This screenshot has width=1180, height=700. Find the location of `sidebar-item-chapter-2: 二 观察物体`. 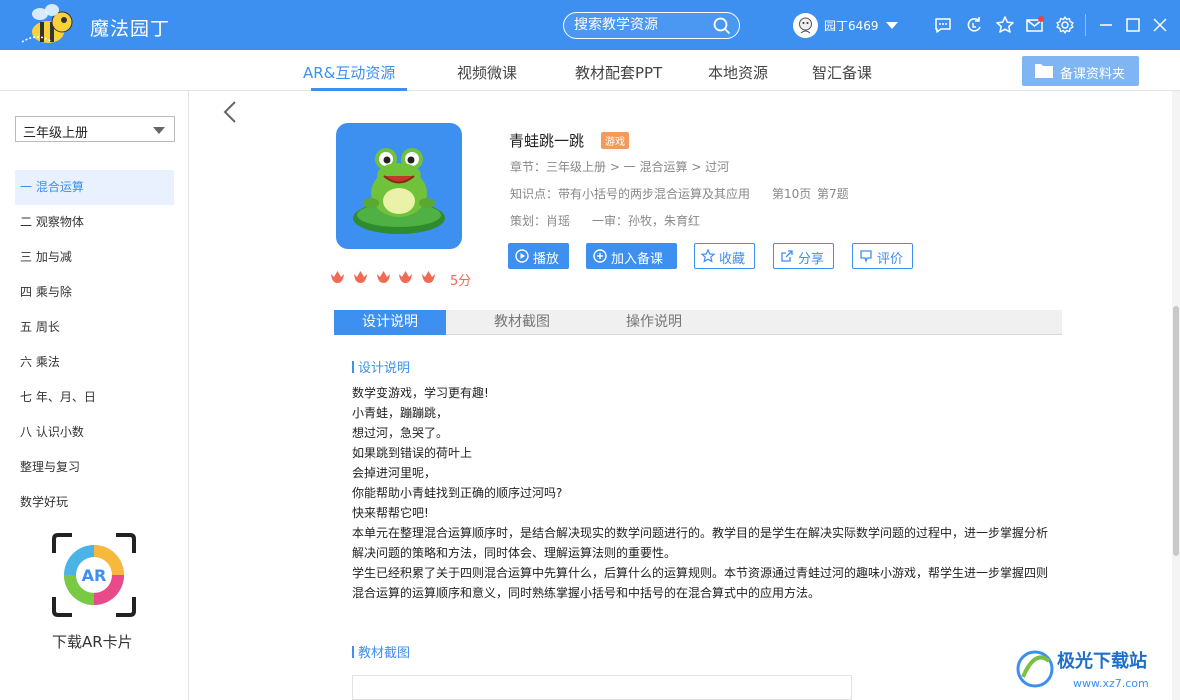

sidebar-item-chapter-2: 二 观察物体 is located at coordinates (94, 222).